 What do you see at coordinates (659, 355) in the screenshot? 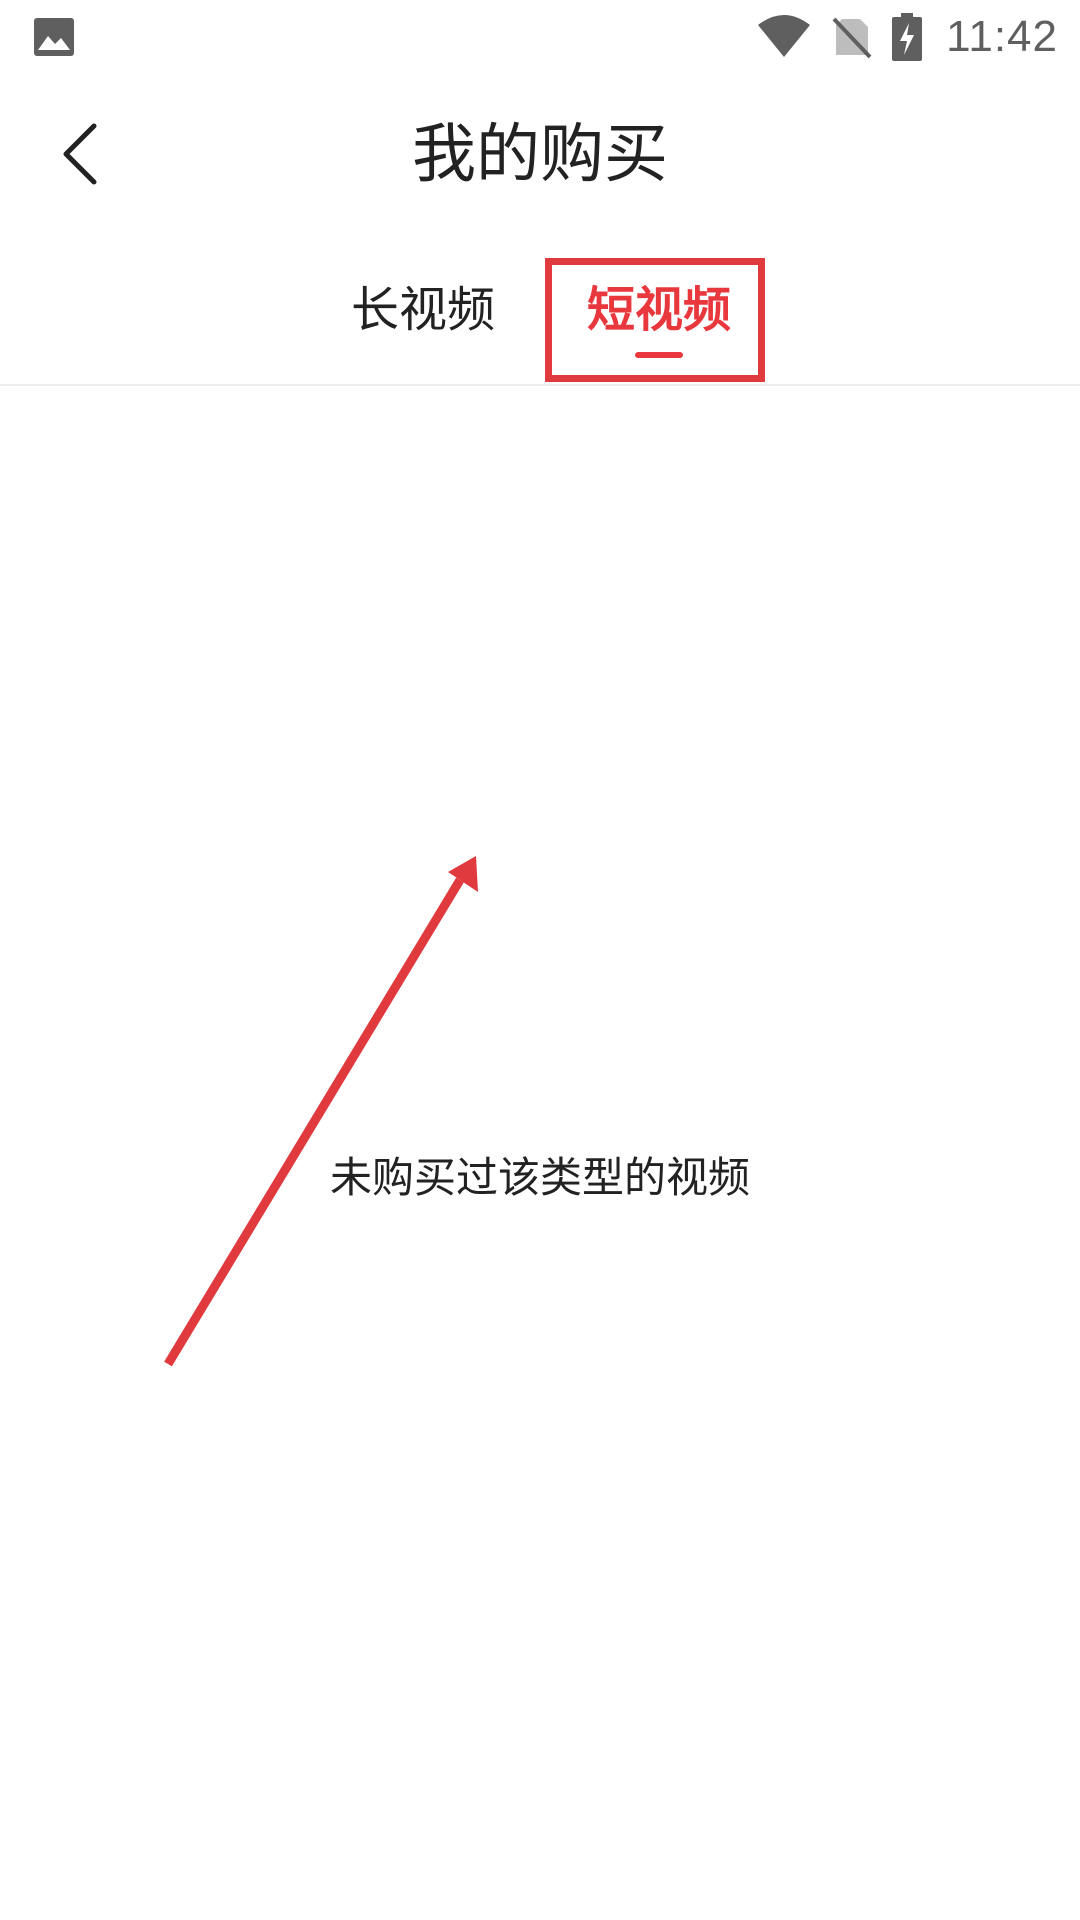
I see `tab-active-indicator` at bounding box center [659, 355].